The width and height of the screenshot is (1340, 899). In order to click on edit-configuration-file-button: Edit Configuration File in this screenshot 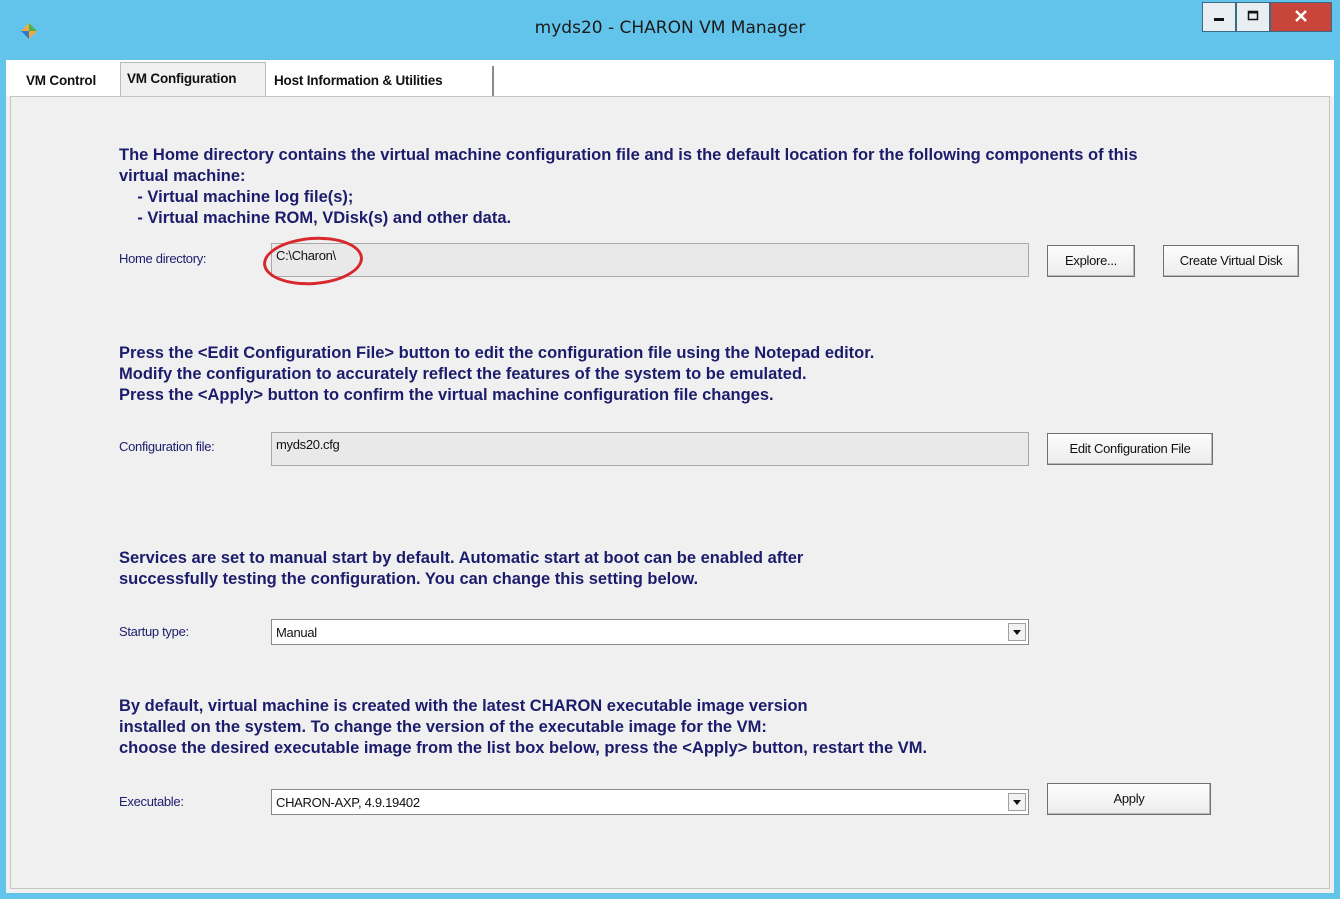, I will do `click(1130, 449)`.